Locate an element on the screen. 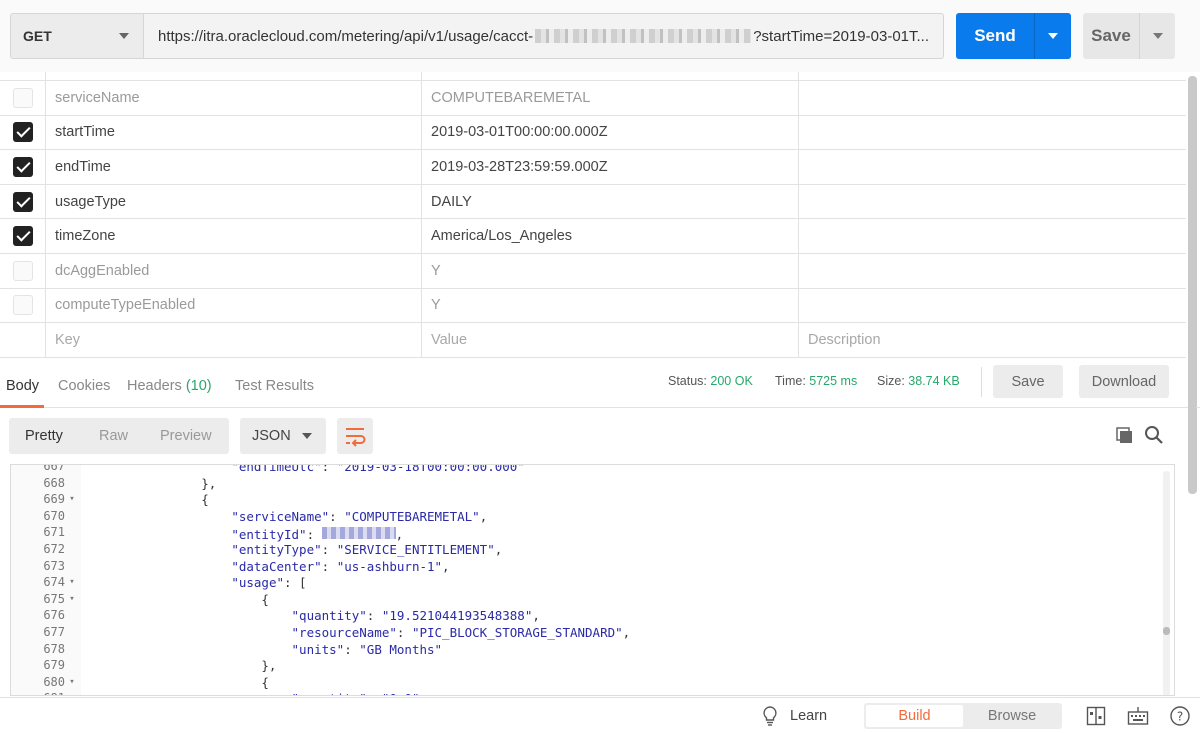 The width and height of the screenshot is (1200, 733). time-label: Time: is located at coordinates (790, 381).